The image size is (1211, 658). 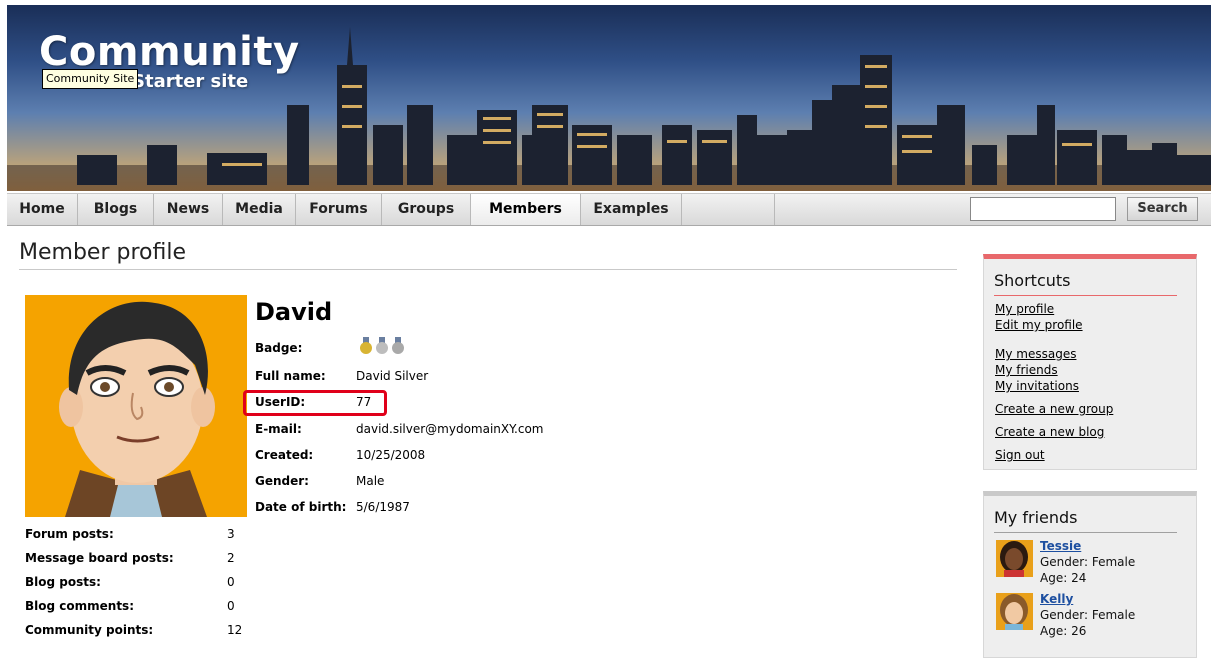 What do you see at coordinates (1037, 386) in the screenshot?
I see `shortcut-my-invitations: My invitations` at bounding box center [1037, 386].